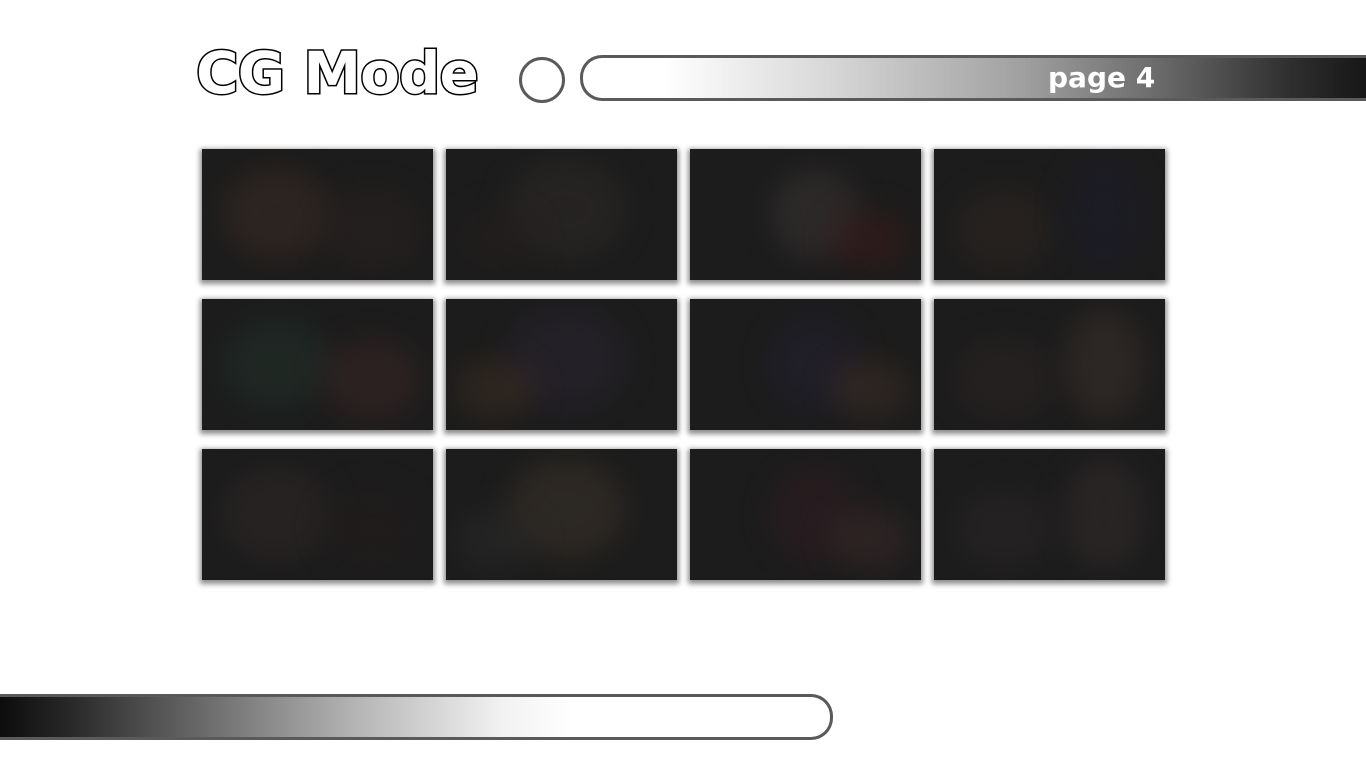 Image resolution: width=1366 pixels, height=768 pixels. I want to click on page-indicator-circle, so click(542, 80).